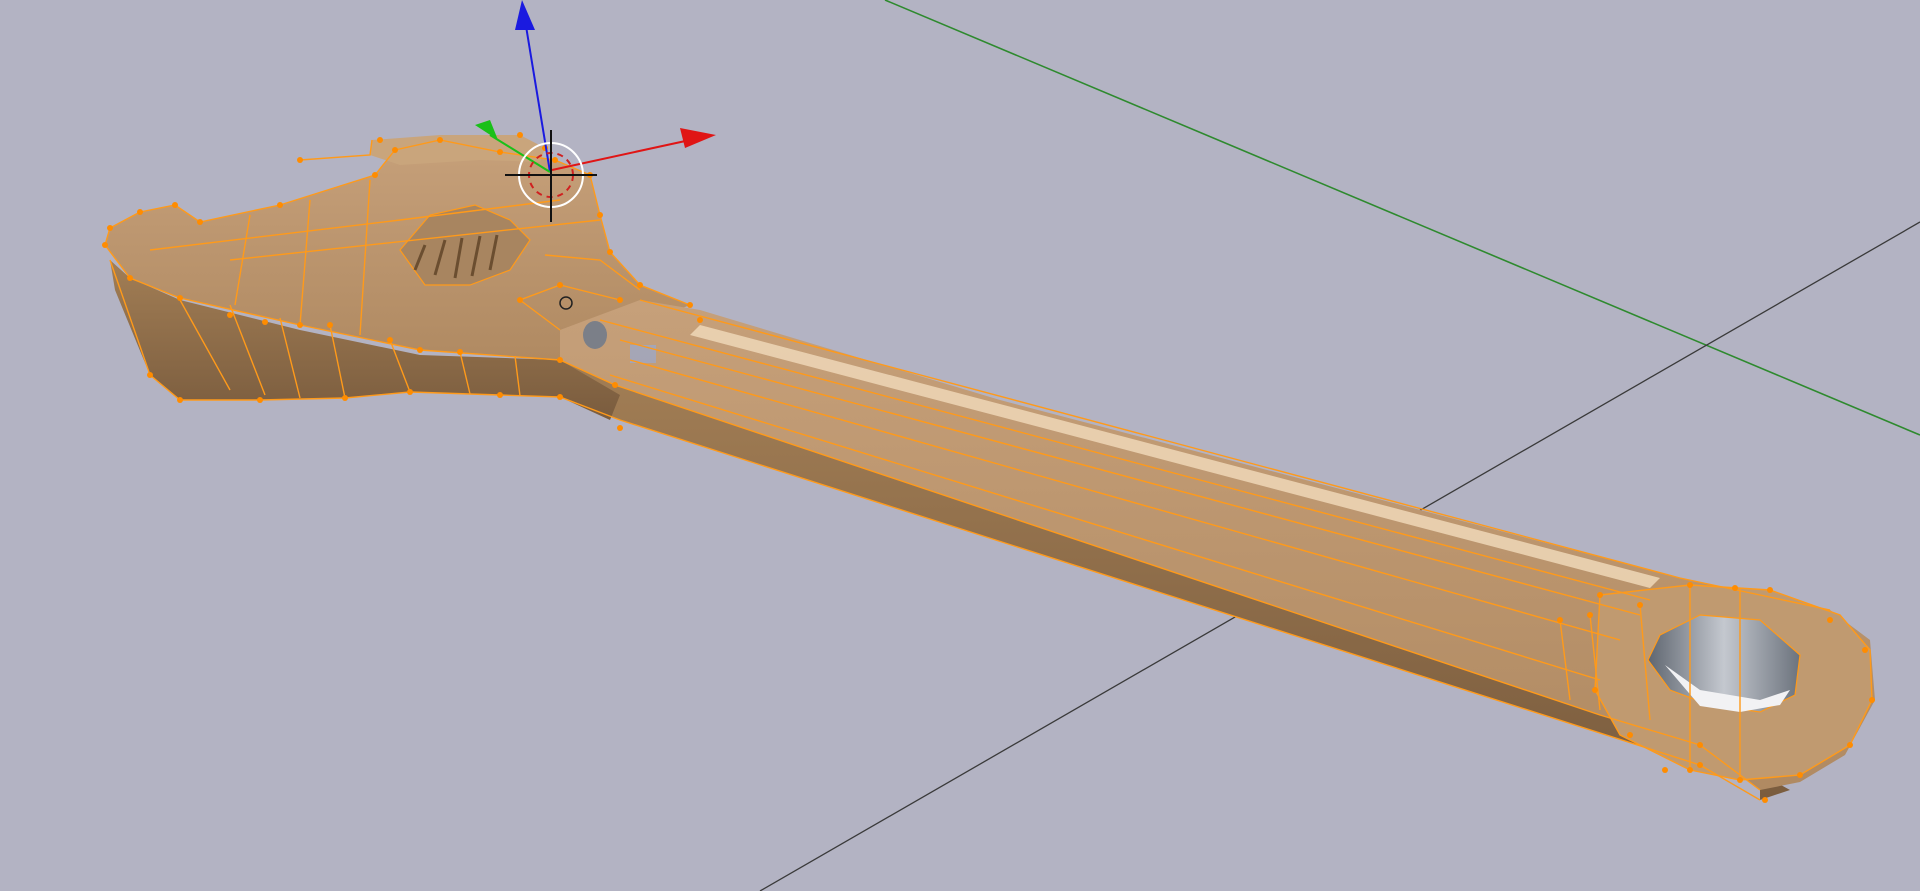  What do you see at coordinates (643, 354) in the screenshot?
I see `selected-face-dots` at bounding box center [643, 354].